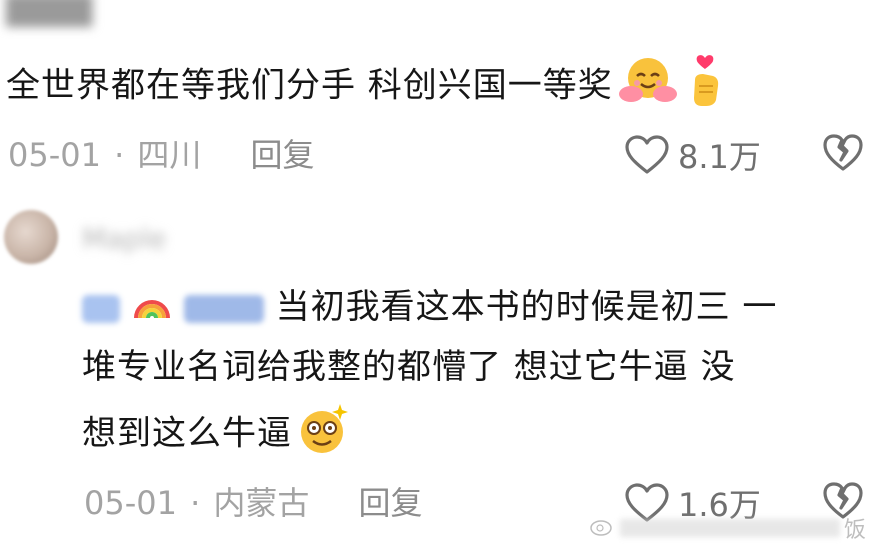  I want to click on comment-2-avatar, so click(31, 237).